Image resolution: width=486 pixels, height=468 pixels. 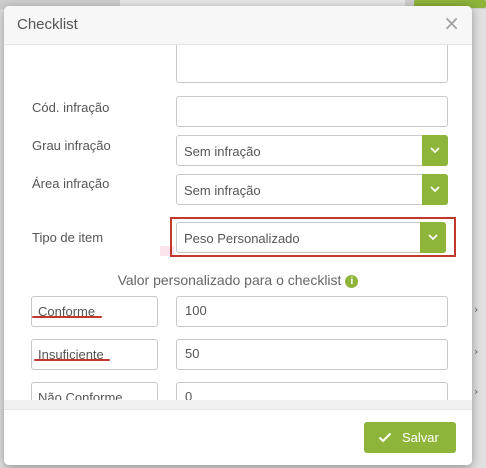 I want to click on save-button: Salvar, so click(x=410, y=437).